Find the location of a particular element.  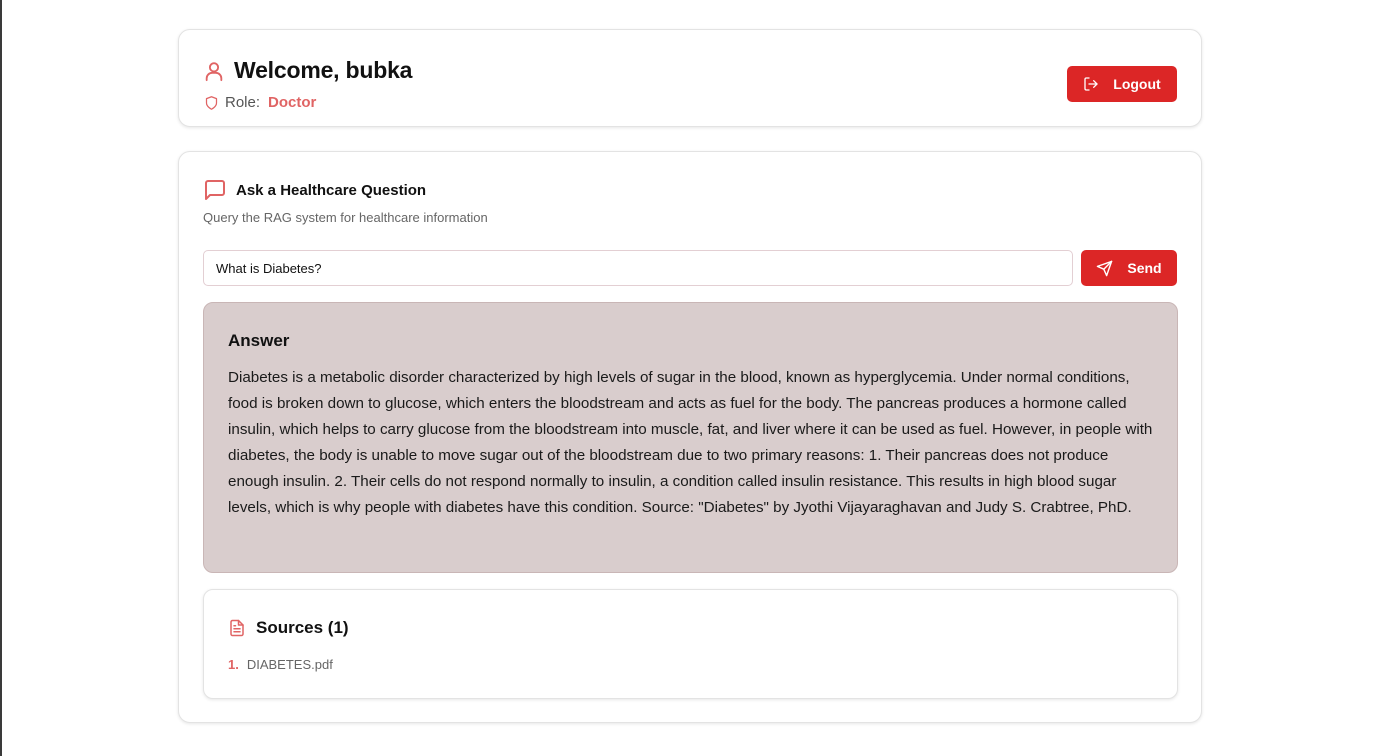

welcome-title: Welcome, bubka is located at coordinates (323, 70).